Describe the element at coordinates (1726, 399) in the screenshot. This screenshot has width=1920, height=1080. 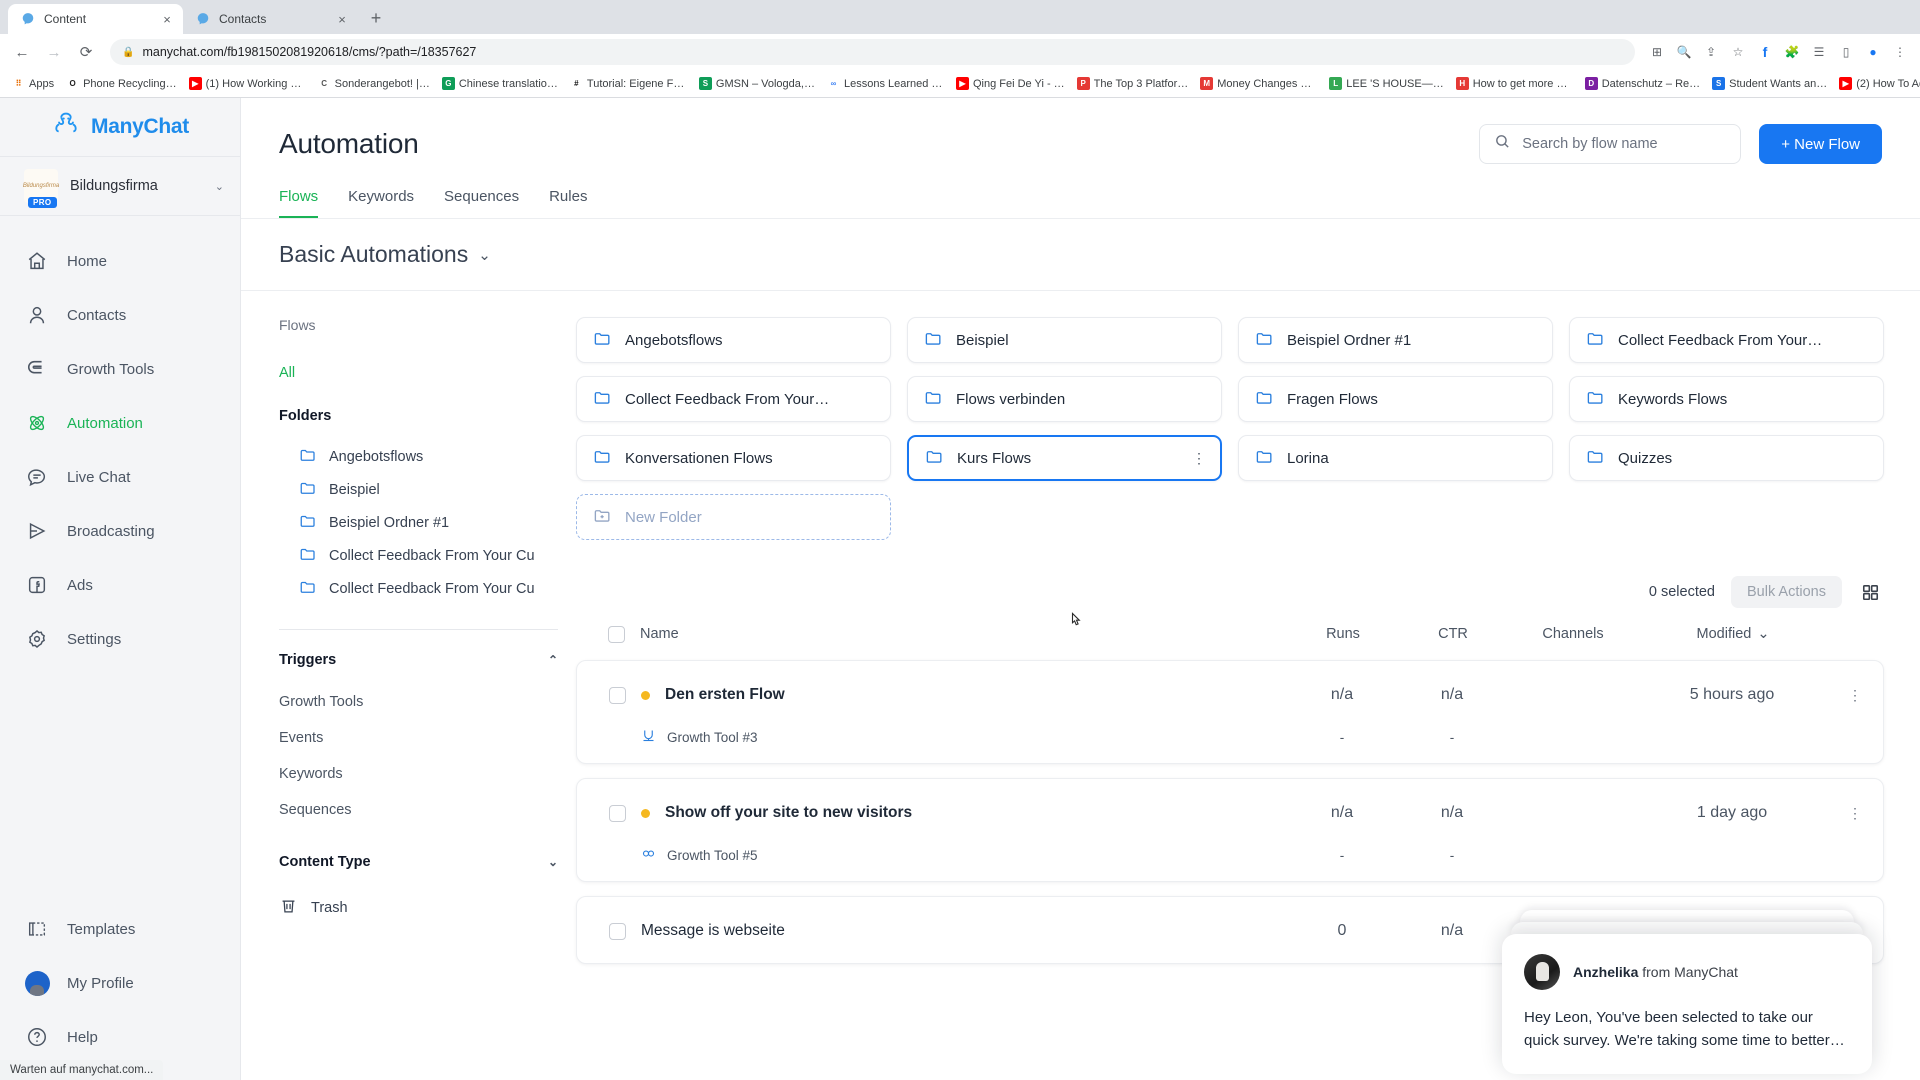
I see `folder-card: Keywords Flows` at that location.